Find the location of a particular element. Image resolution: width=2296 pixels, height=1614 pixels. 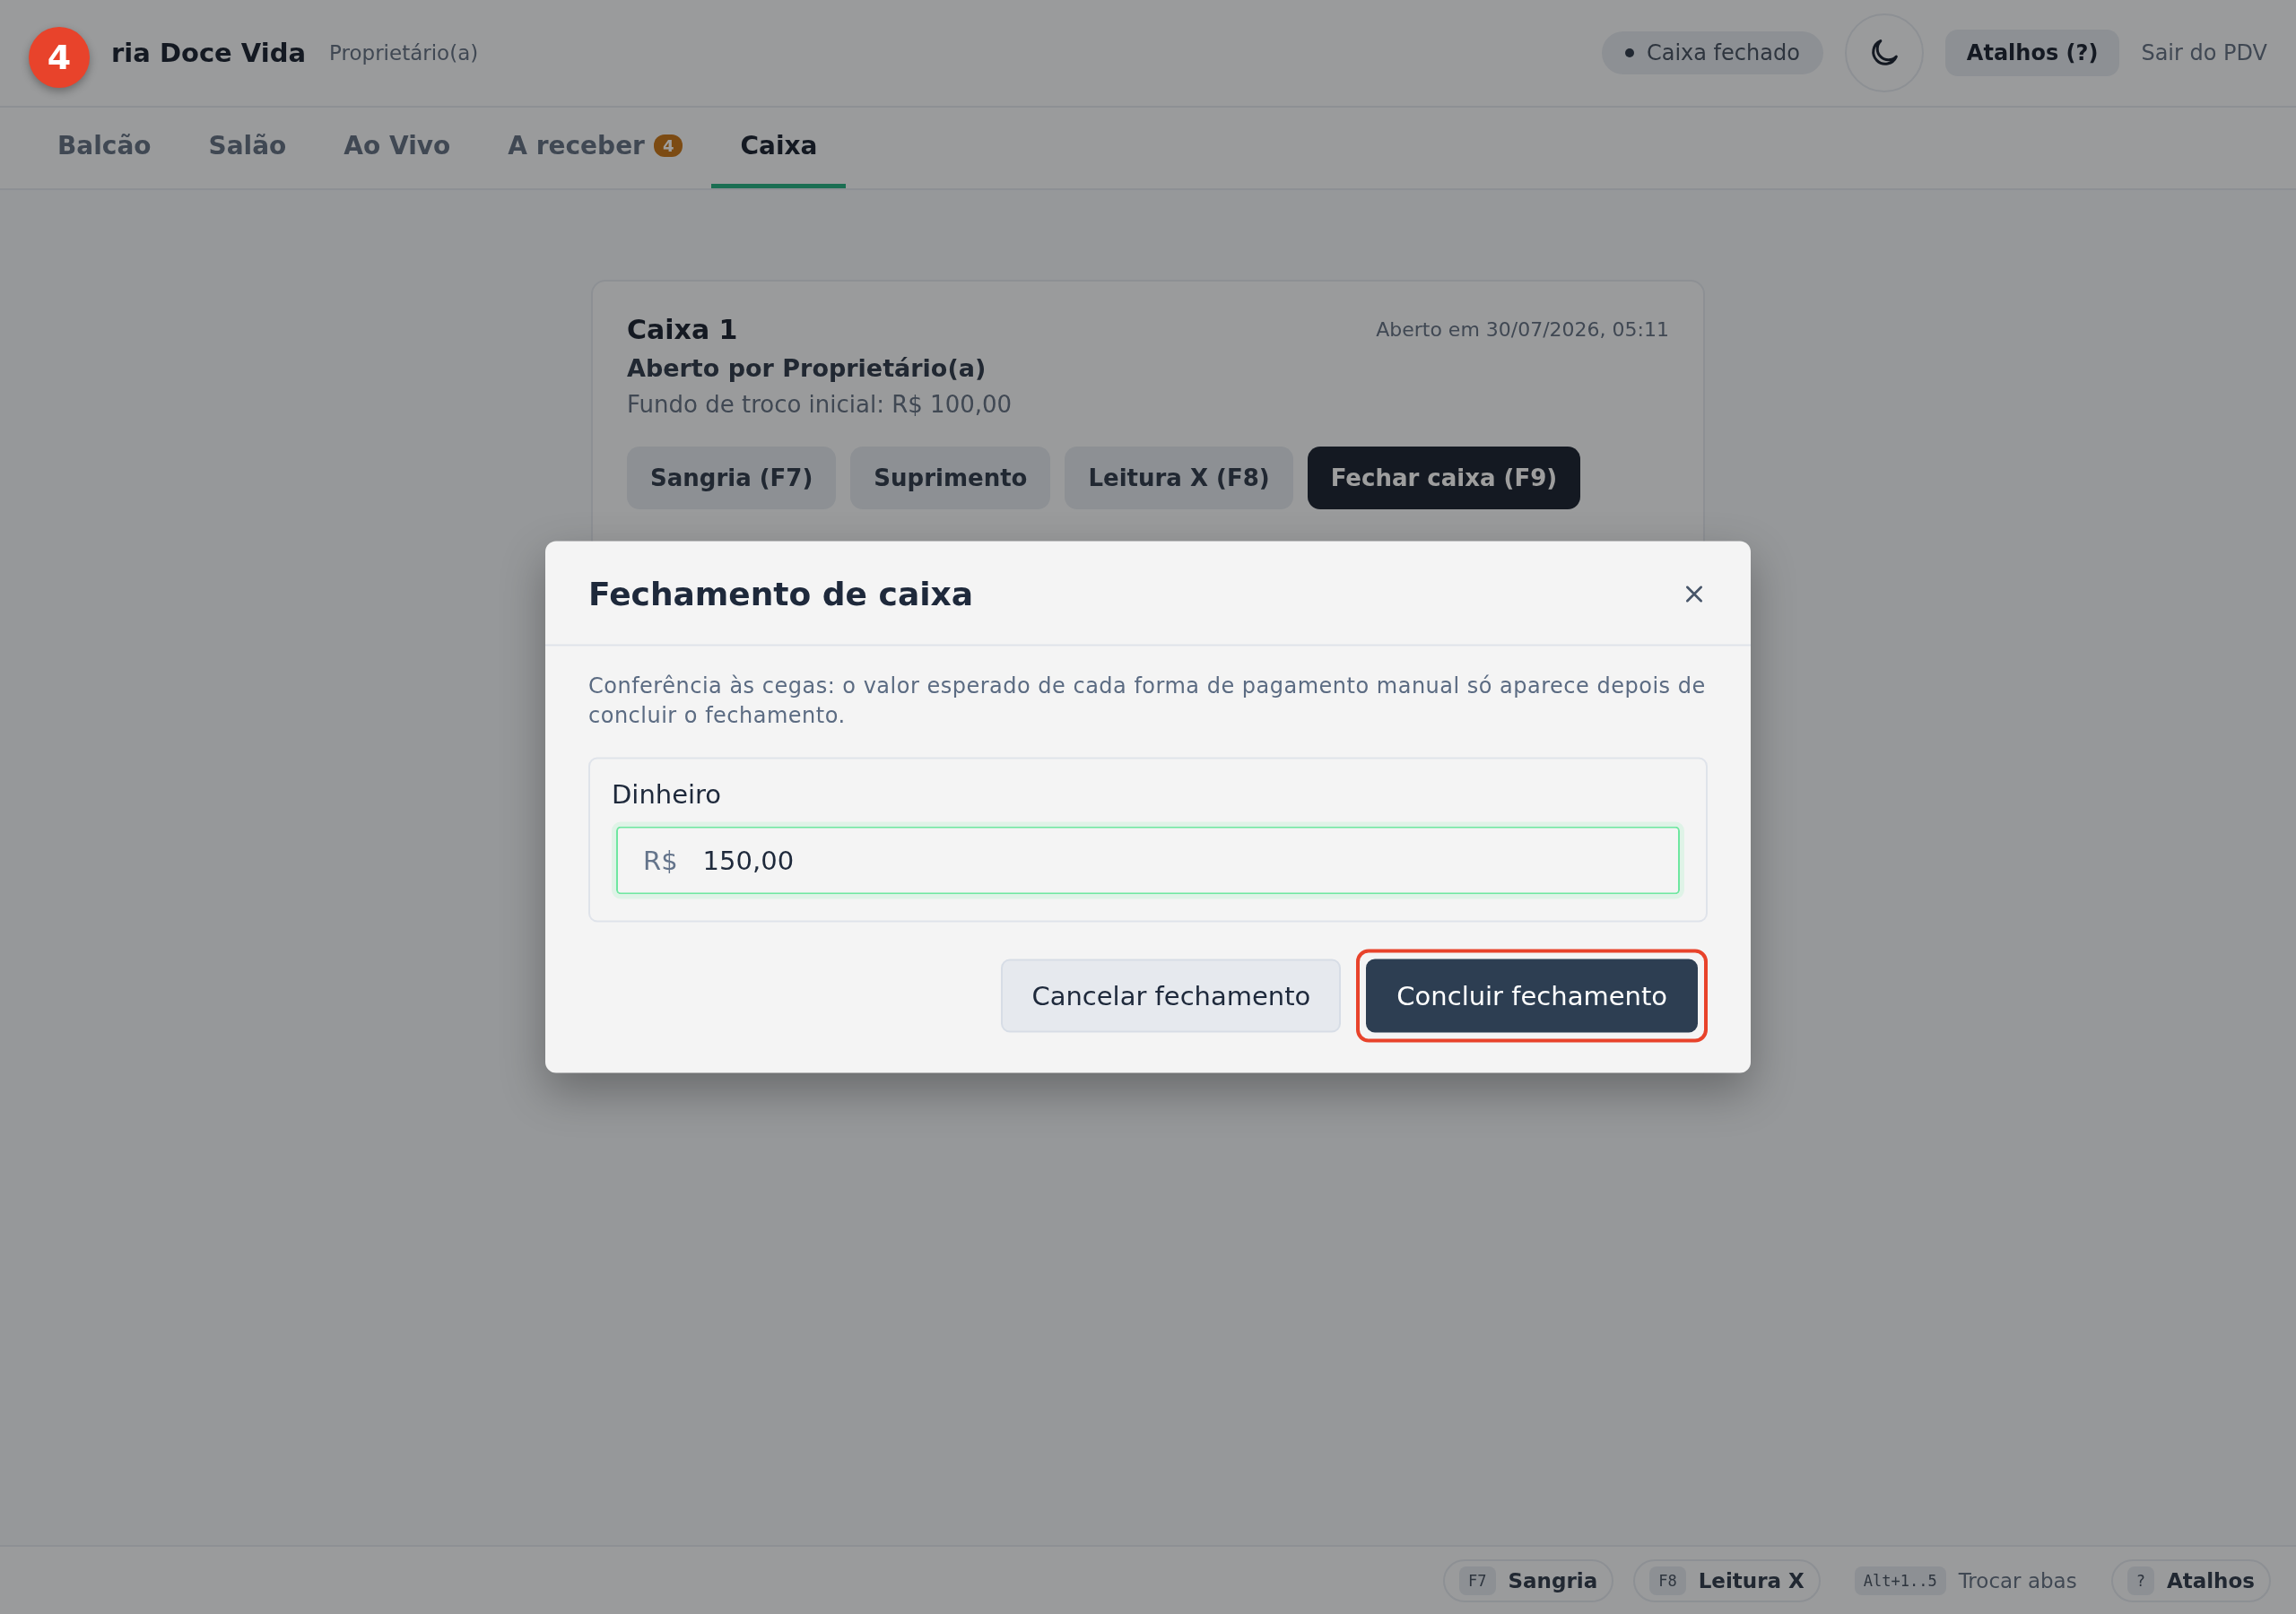

close-icon is located at coordinates (1694, 593).